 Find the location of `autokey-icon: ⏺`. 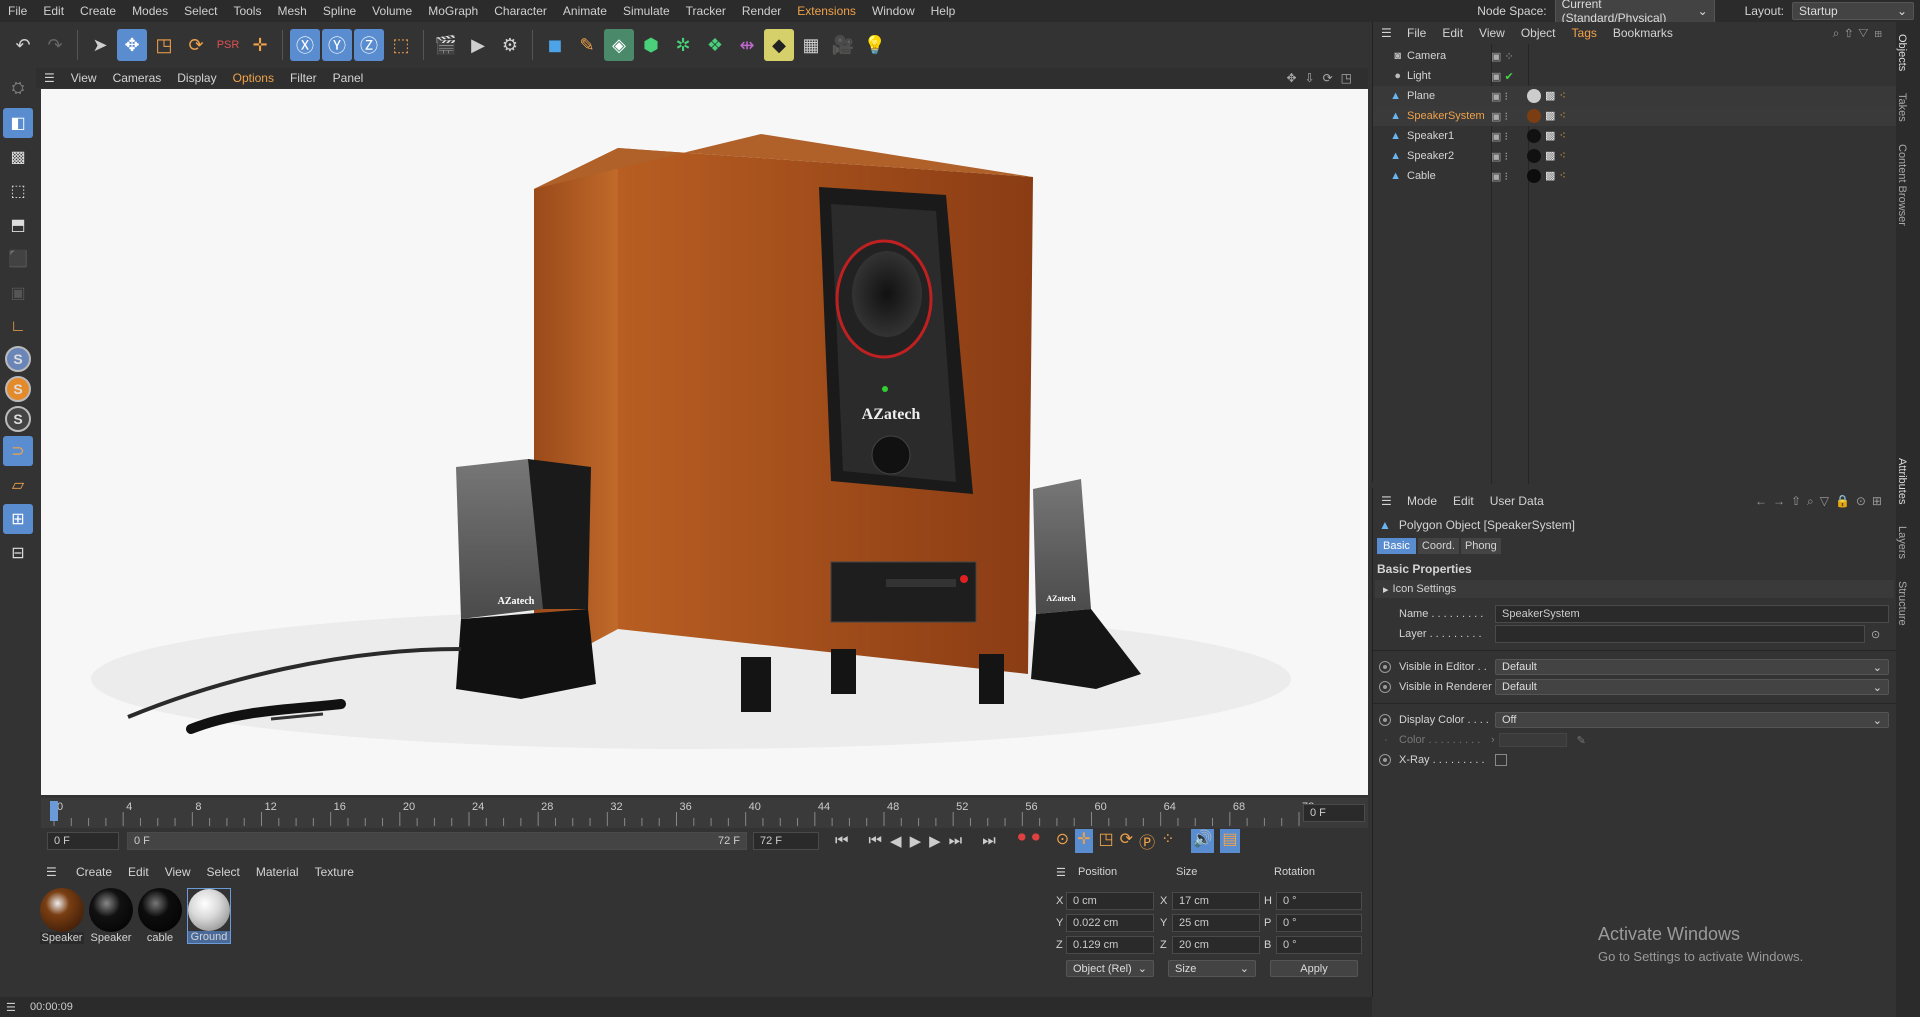

autokey-icon: ⏺ is located at coordinates (1036, 841).